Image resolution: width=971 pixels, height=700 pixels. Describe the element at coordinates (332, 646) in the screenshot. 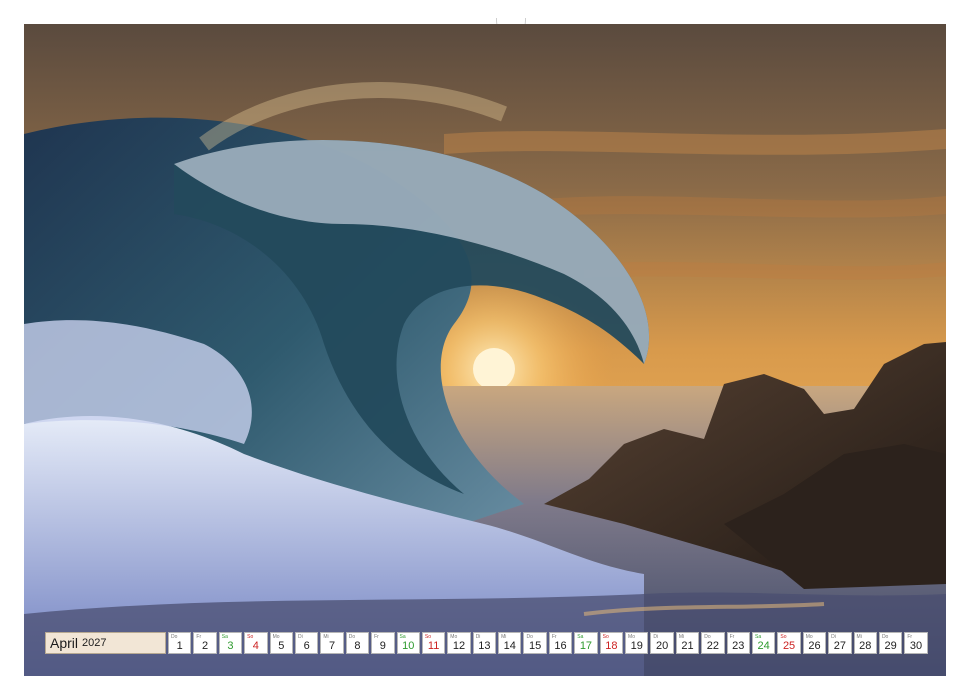

I see `day-number: 7` at that location.